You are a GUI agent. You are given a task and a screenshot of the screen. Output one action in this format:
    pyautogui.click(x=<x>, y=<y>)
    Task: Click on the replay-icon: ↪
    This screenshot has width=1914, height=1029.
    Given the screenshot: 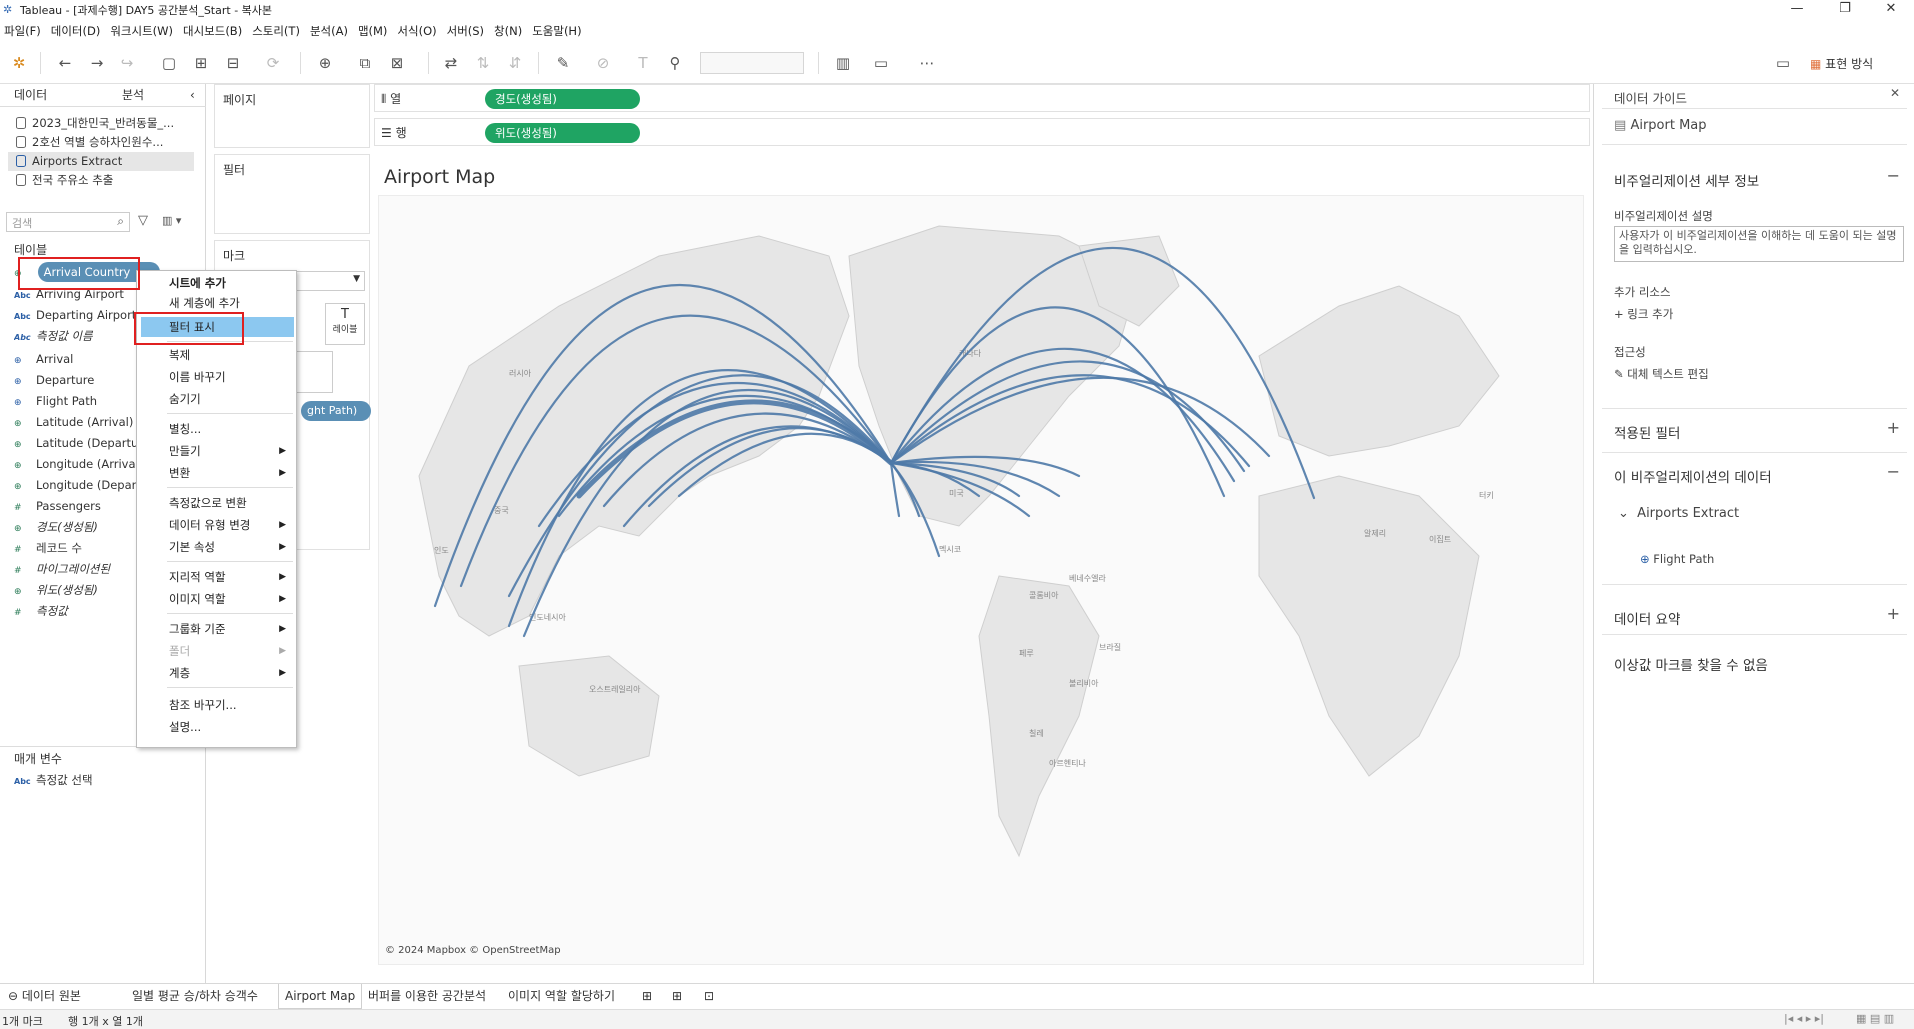 What is the action you would take?
    pyautogui.click(x=127, y=63)
    